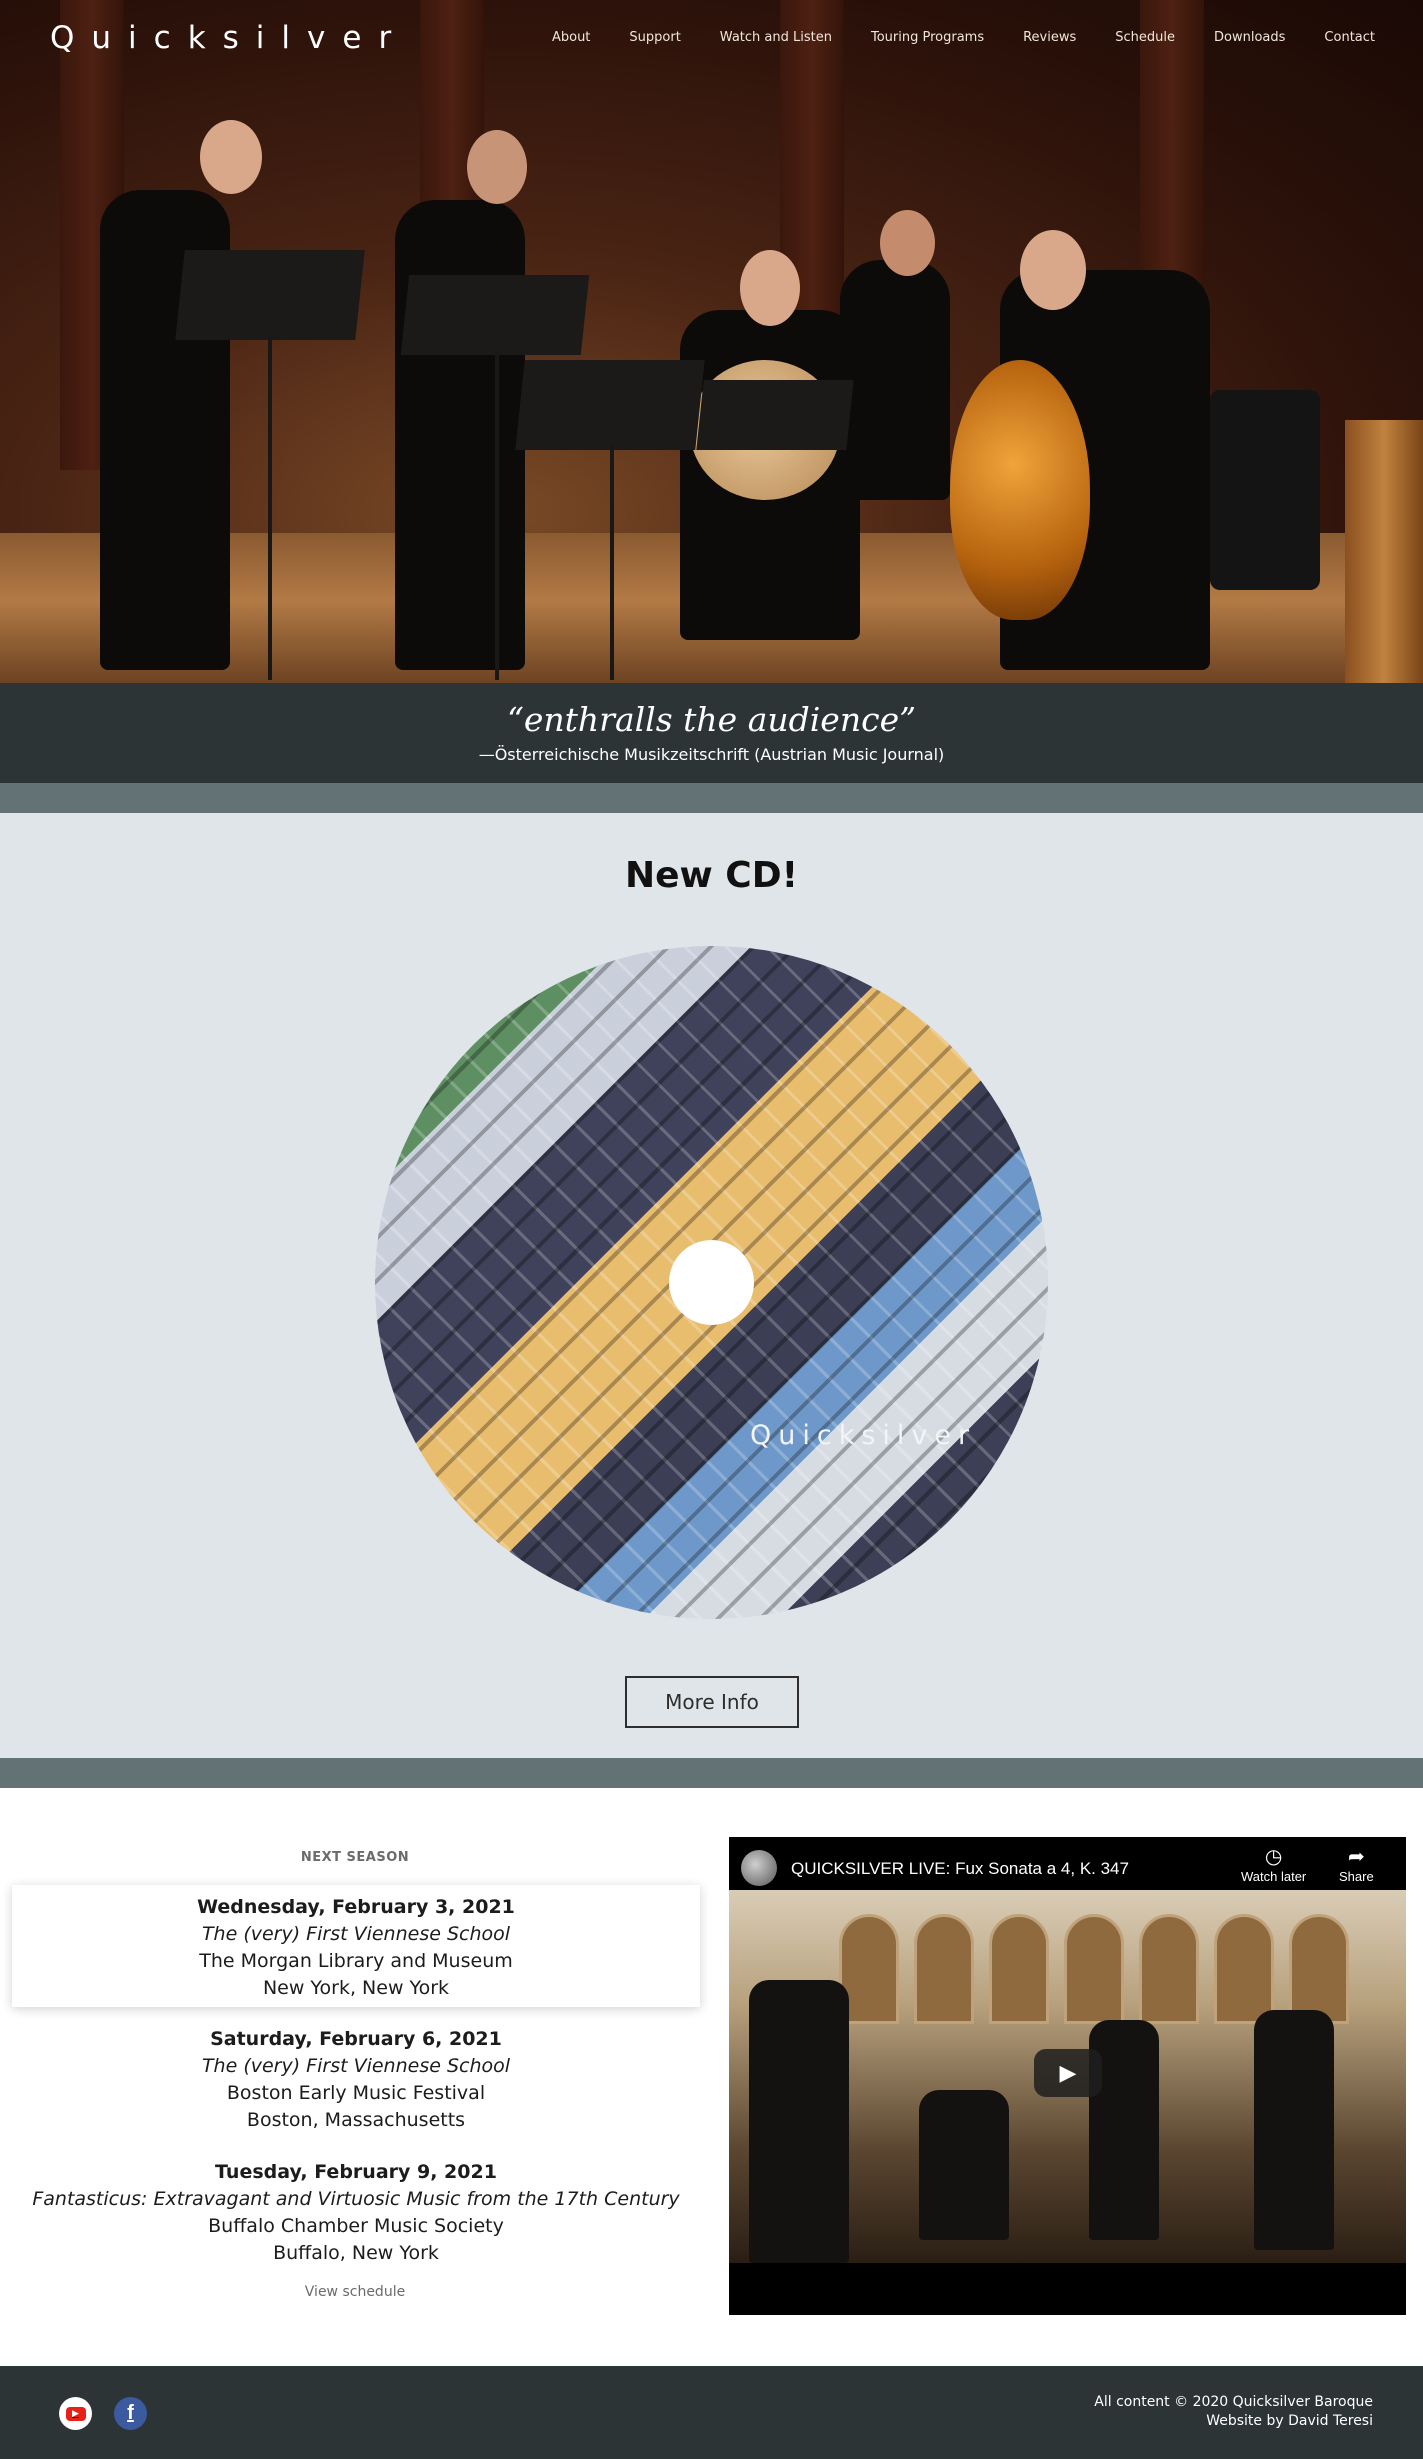 This screenshot has height=2459, width=1423. I want to click on clock-icon: ◷, so click(1273, 1857).